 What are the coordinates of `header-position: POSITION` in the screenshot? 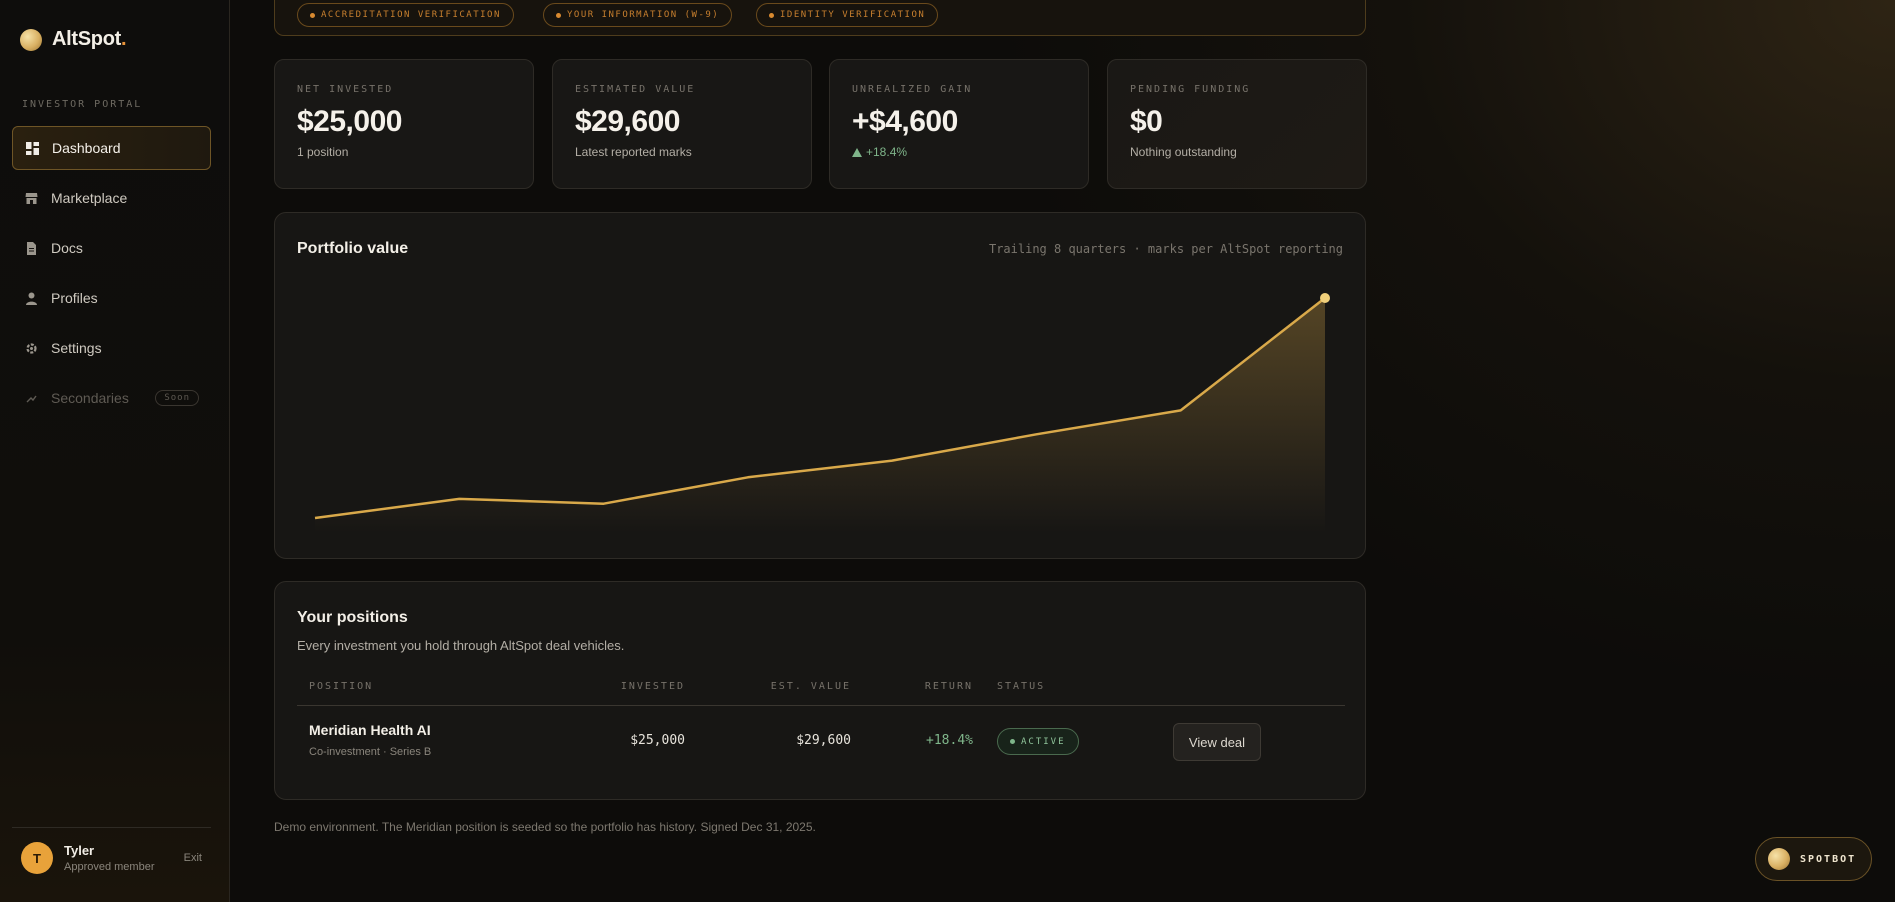 It's located at (341, 686).